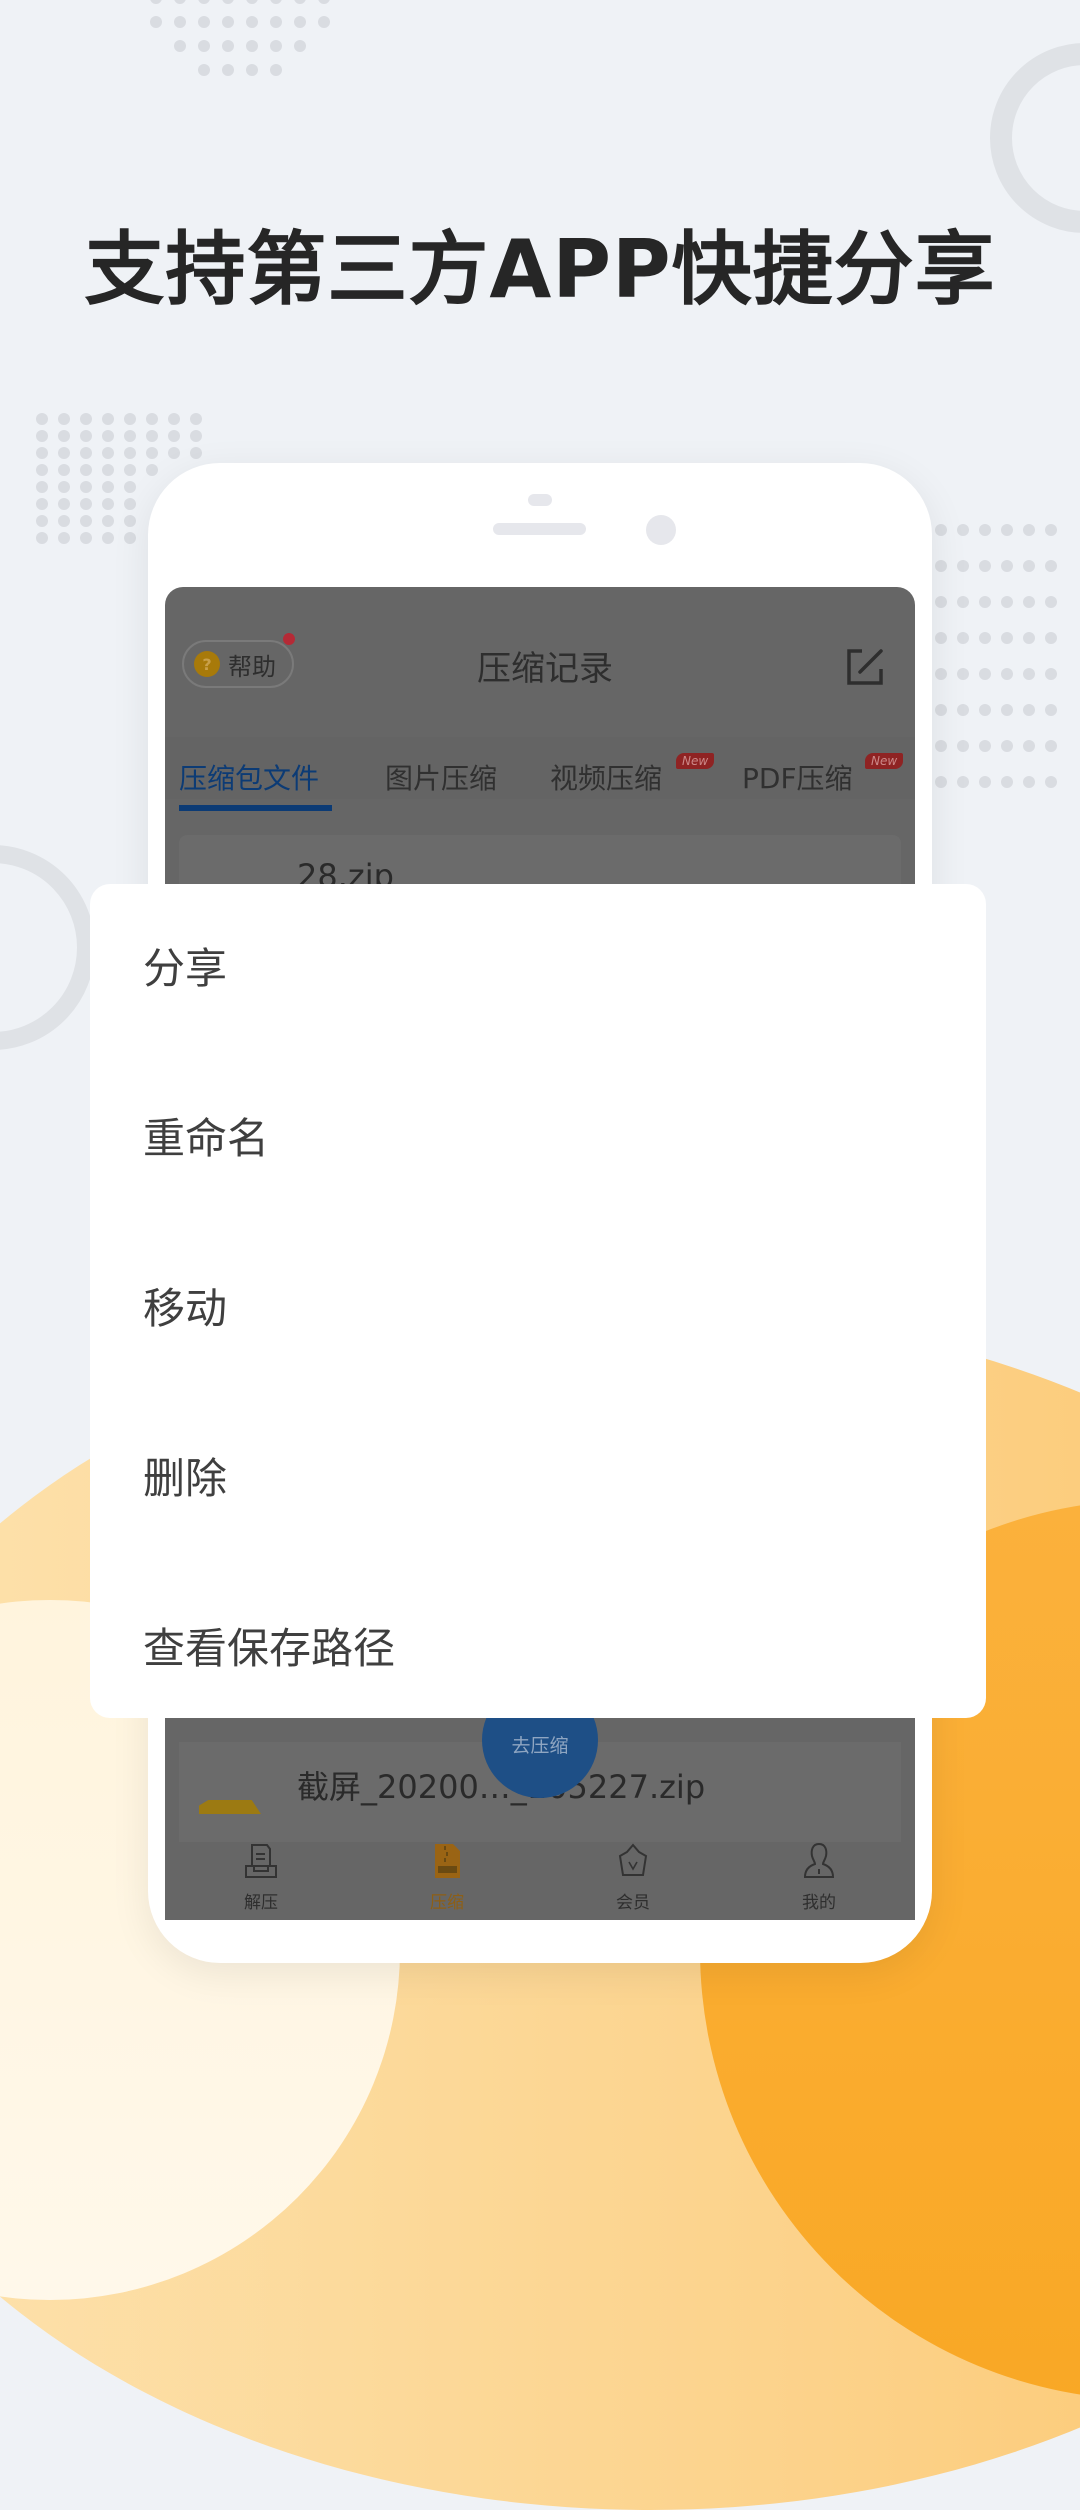  Describe the element at coordinates (539, 529) in the screenshot. I see `phone-speaker` at that location.